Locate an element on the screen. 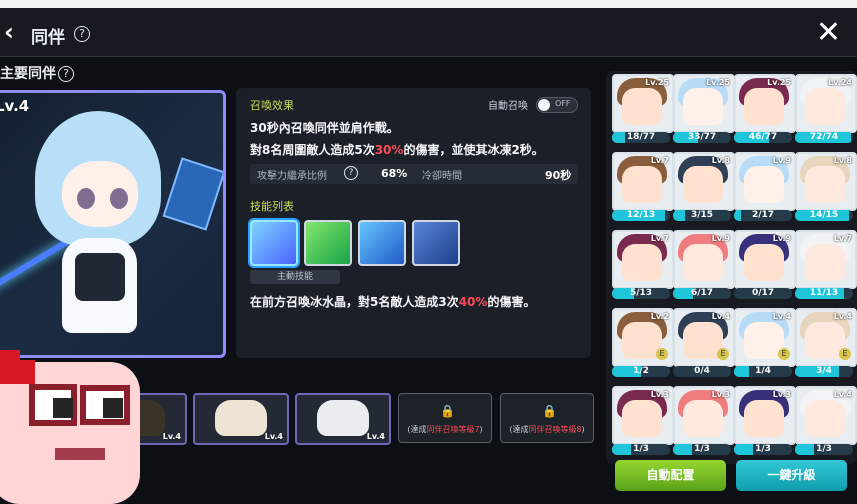 This screenshot has width=857, height=504. main-companion-help-icon: ? is located at coordinates (66, 74).